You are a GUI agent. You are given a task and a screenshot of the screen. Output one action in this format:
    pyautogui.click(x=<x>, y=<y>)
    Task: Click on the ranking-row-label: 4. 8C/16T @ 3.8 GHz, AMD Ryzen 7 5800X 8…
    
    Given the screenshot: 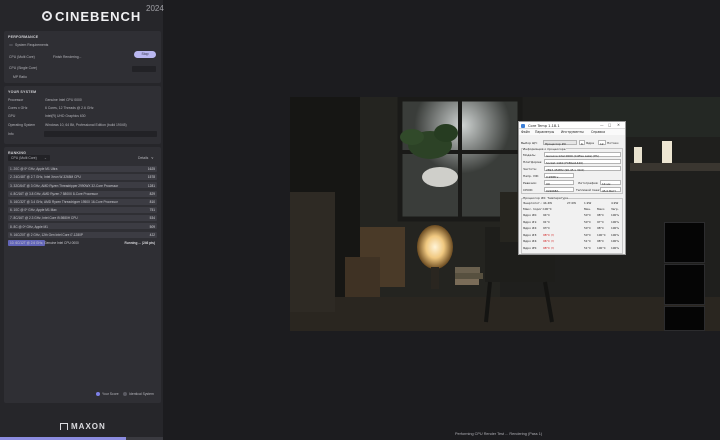 What is the action you would take?
    pyautogui.click(x=54, y=193)
    